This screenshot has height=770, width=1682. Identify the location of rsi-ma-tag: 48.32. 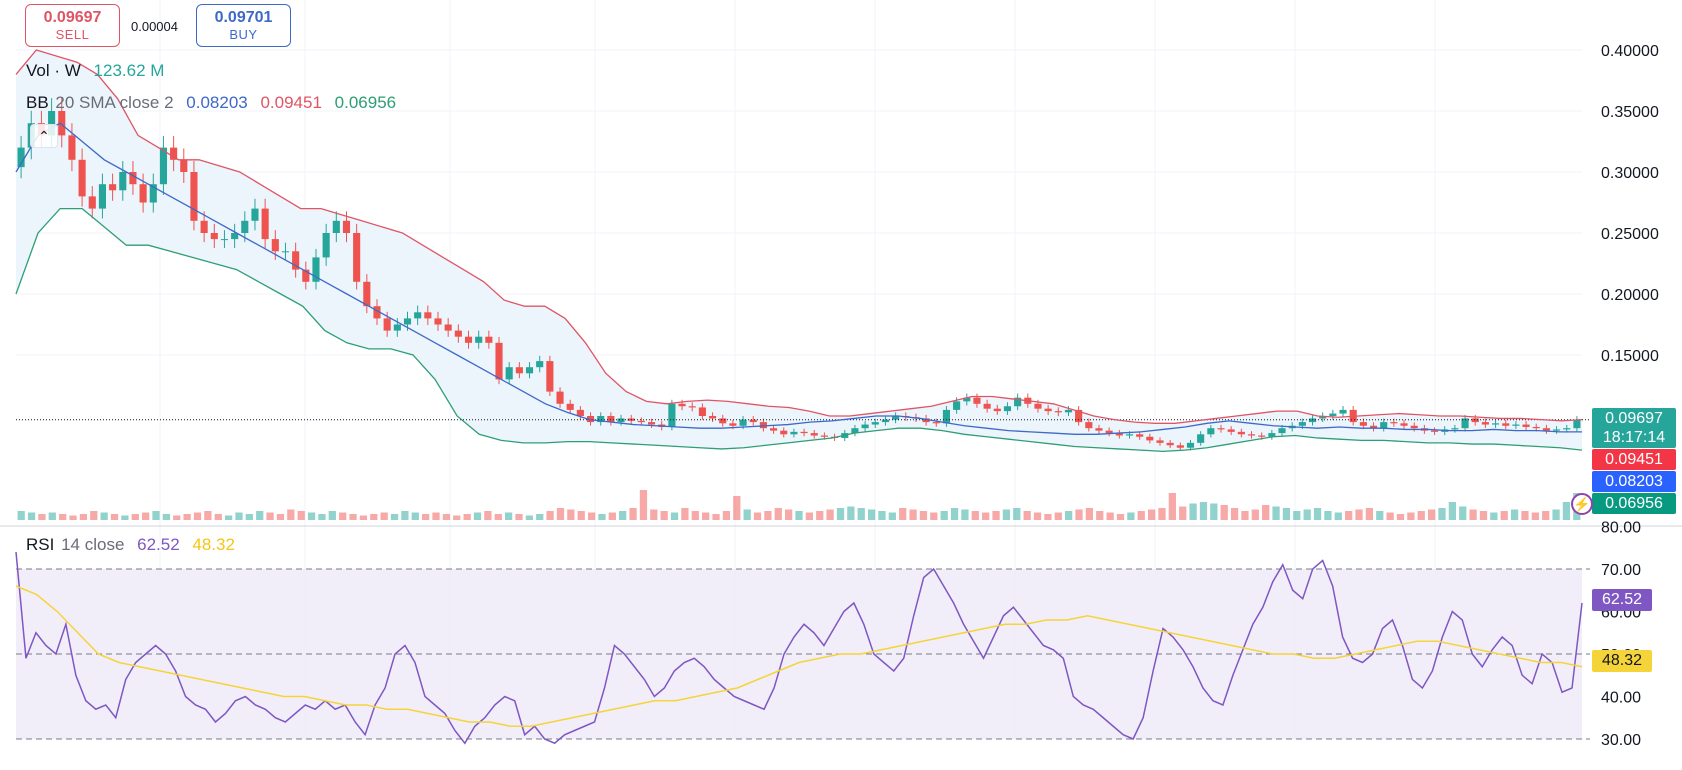
(1622, 661).